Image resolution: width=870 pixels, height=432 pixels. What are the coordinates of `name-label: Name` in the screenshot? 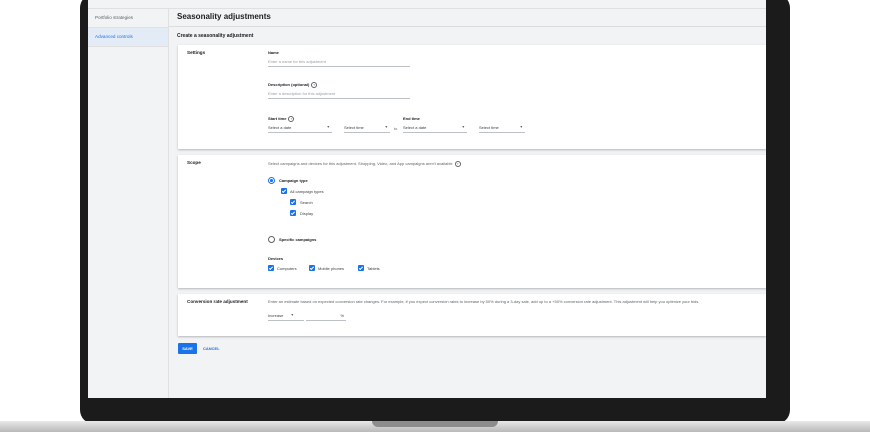 It's located at (273, 52).